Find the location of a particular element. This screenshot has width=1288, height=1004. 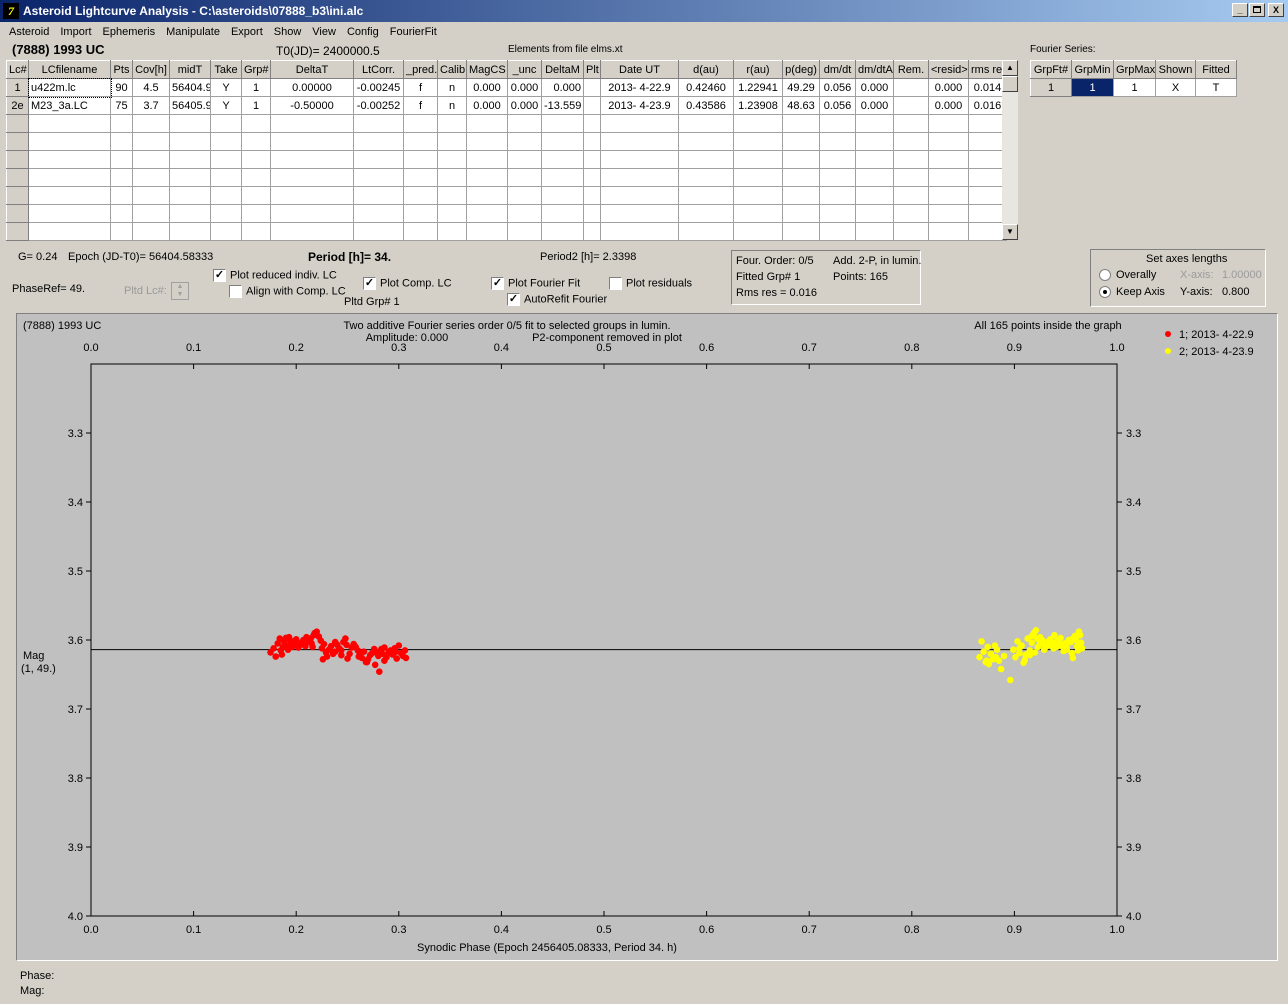

fourier-cell-fitted: T is located at coordinates (1216, 87).